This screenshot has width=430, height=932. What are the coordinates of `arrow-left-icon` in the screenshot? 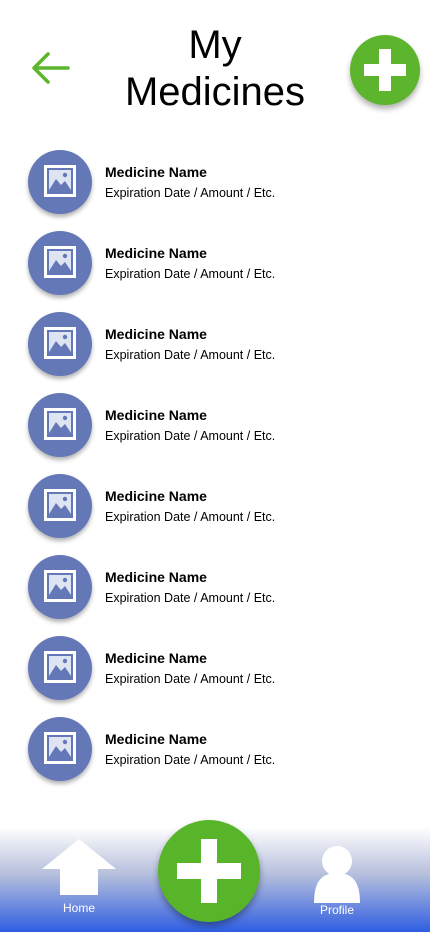 It's located at (51, 68).